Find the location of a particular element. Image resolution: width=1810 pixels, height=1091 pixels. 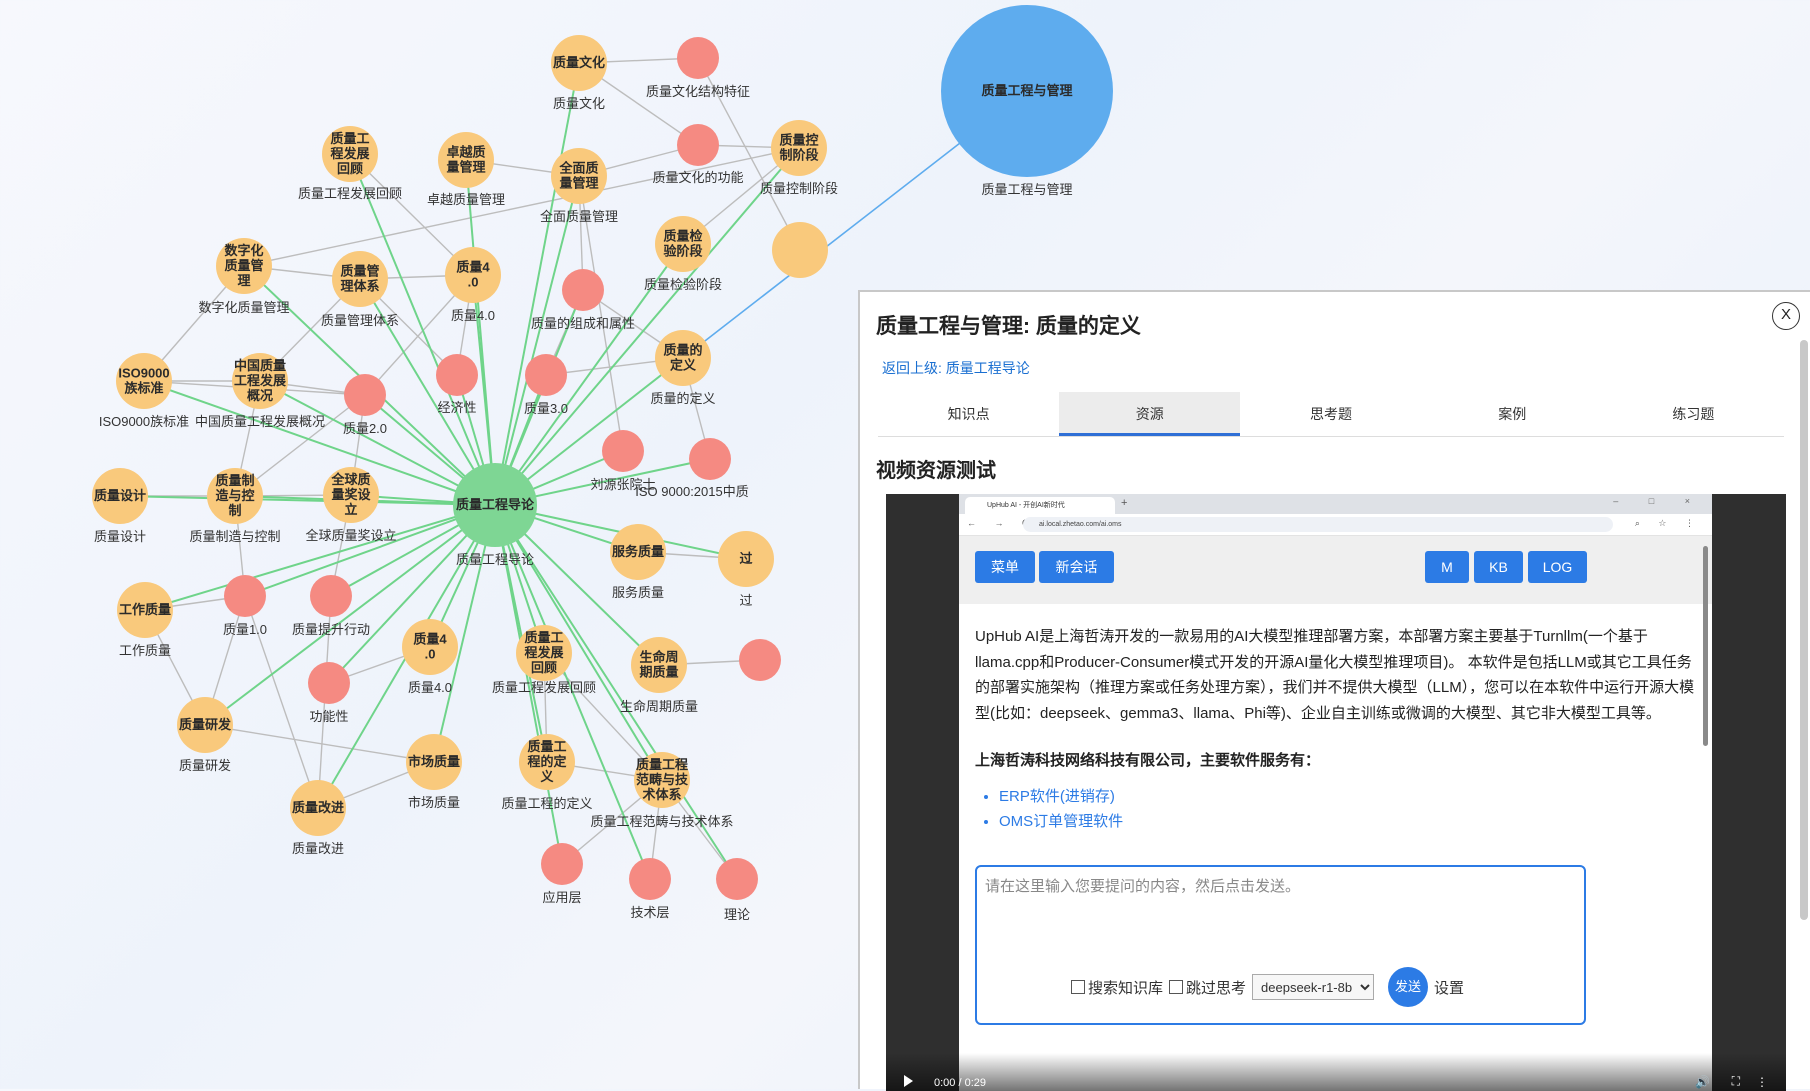

graph-node-n37: 质量改进质量改进 is located at coordinates (318, 818).